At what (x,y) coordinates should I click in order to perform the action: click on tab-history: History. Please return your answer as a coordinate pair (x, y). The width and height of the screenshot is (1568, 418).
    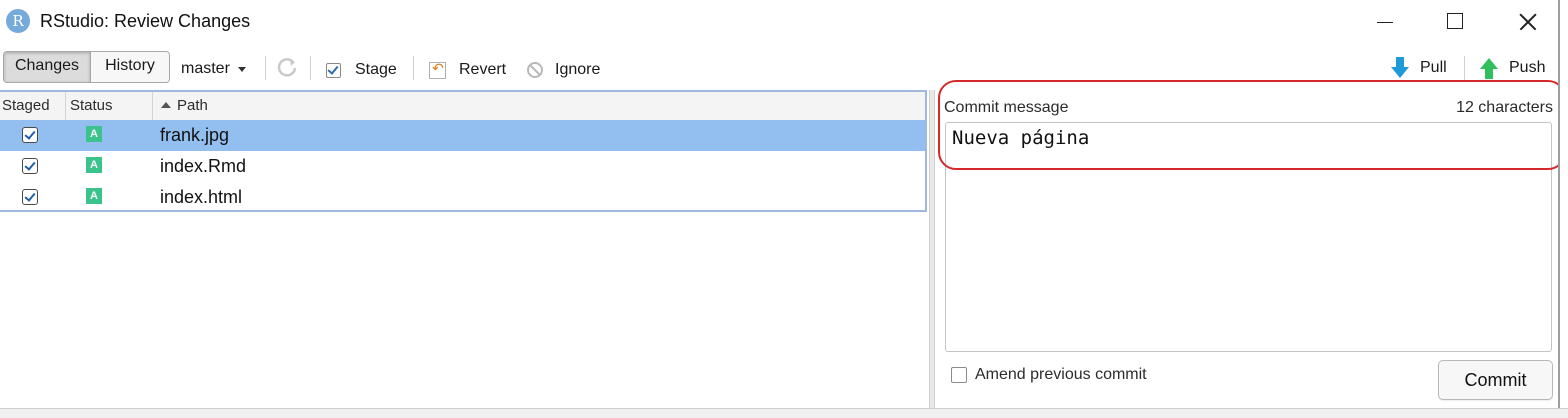
    Looking at the image, I should click on (130, 67).